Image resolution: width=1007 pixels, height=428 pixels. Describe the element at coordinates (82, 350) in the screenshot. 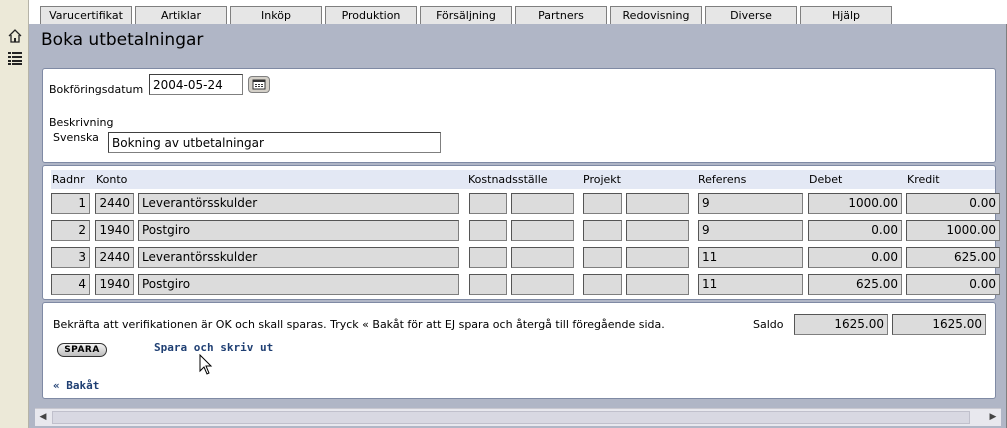

I see `save-button: SPARA` at that location.